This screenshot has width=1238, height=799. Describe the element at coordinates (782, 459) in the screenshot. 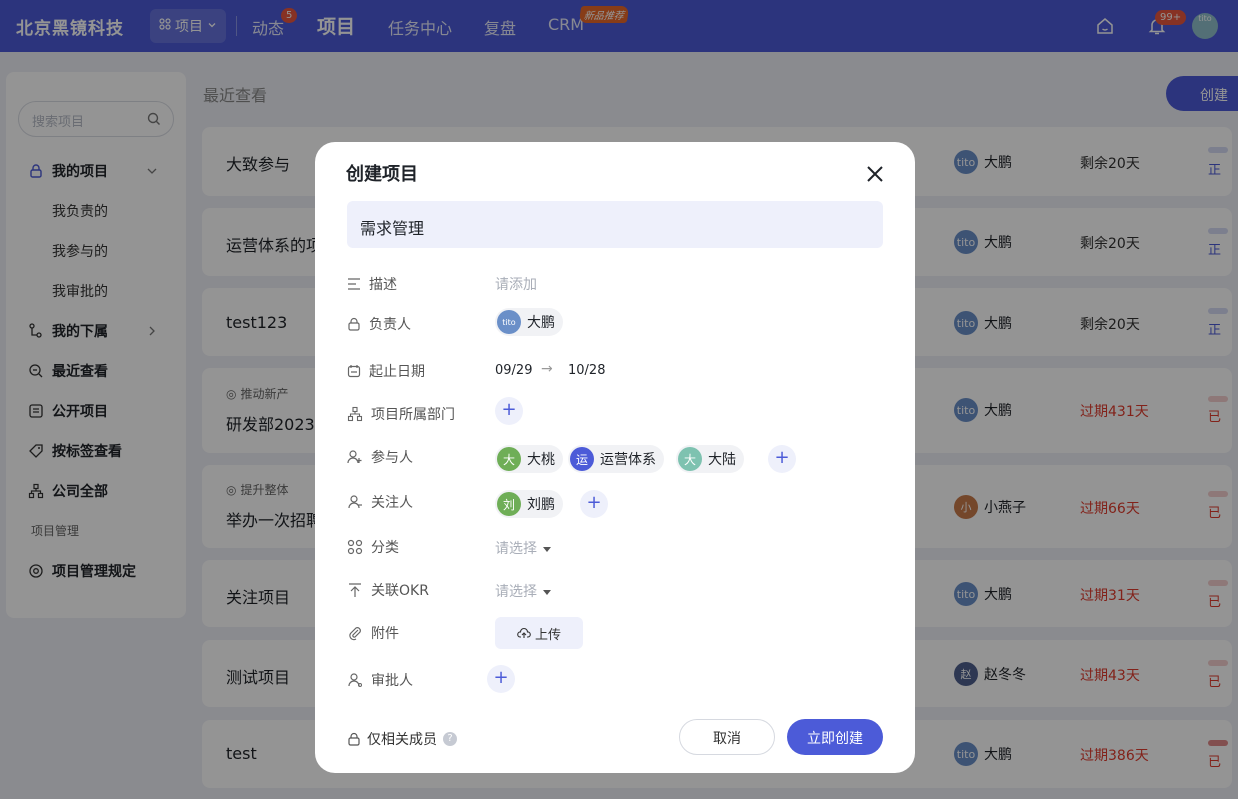

I see `add-participant-button: +` at that location.